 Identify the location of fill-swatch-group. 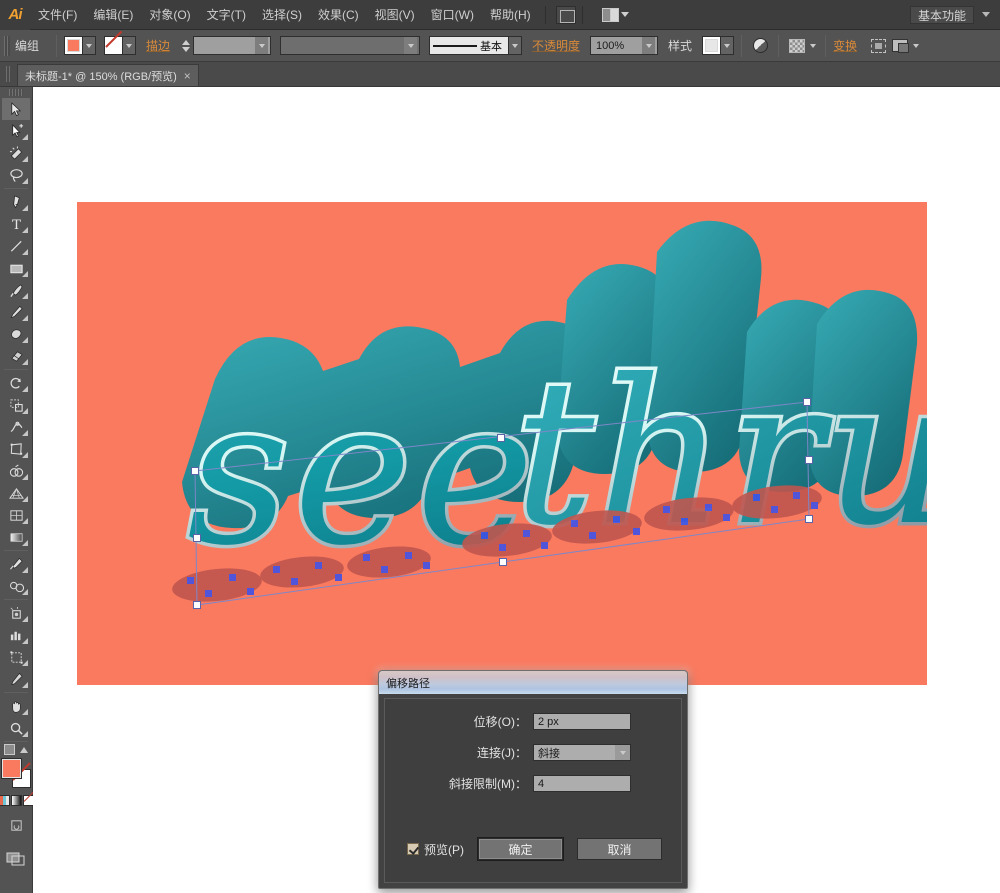
(80, 45).